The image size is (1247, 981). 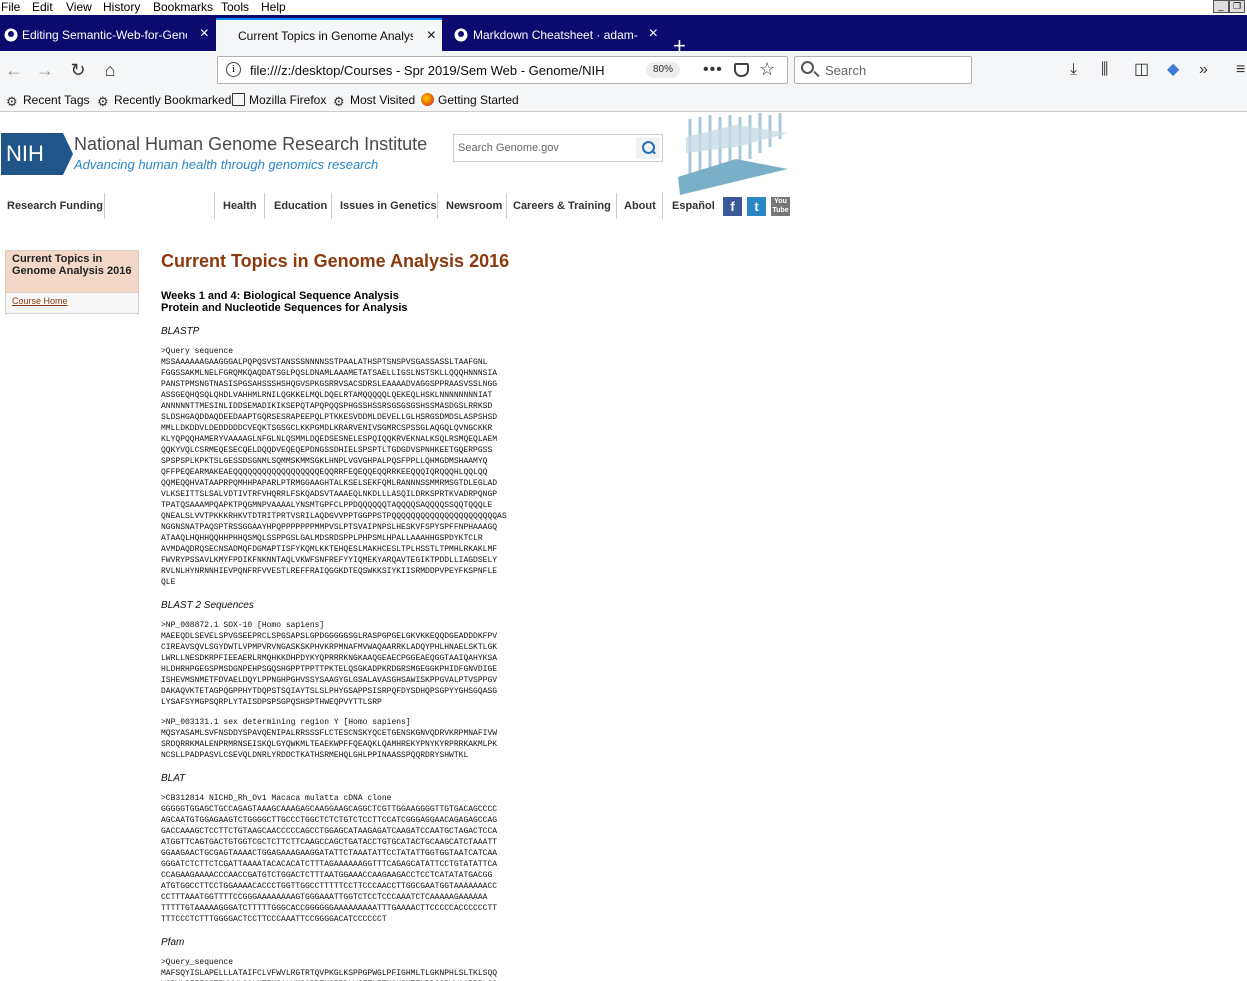 I want to click on search-icon, so click(x=807, y=67).